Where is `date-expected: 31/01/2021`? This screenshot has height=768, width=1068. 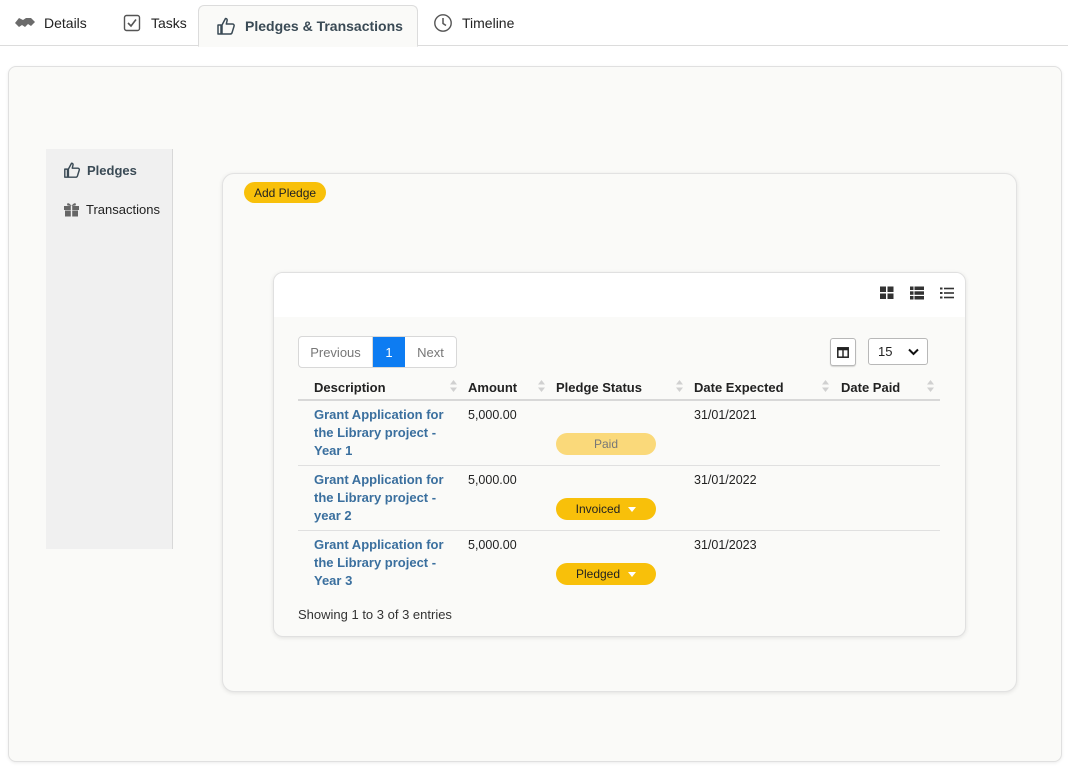
date-expected: 31/01/2021 is located at coordinates (725, 415).